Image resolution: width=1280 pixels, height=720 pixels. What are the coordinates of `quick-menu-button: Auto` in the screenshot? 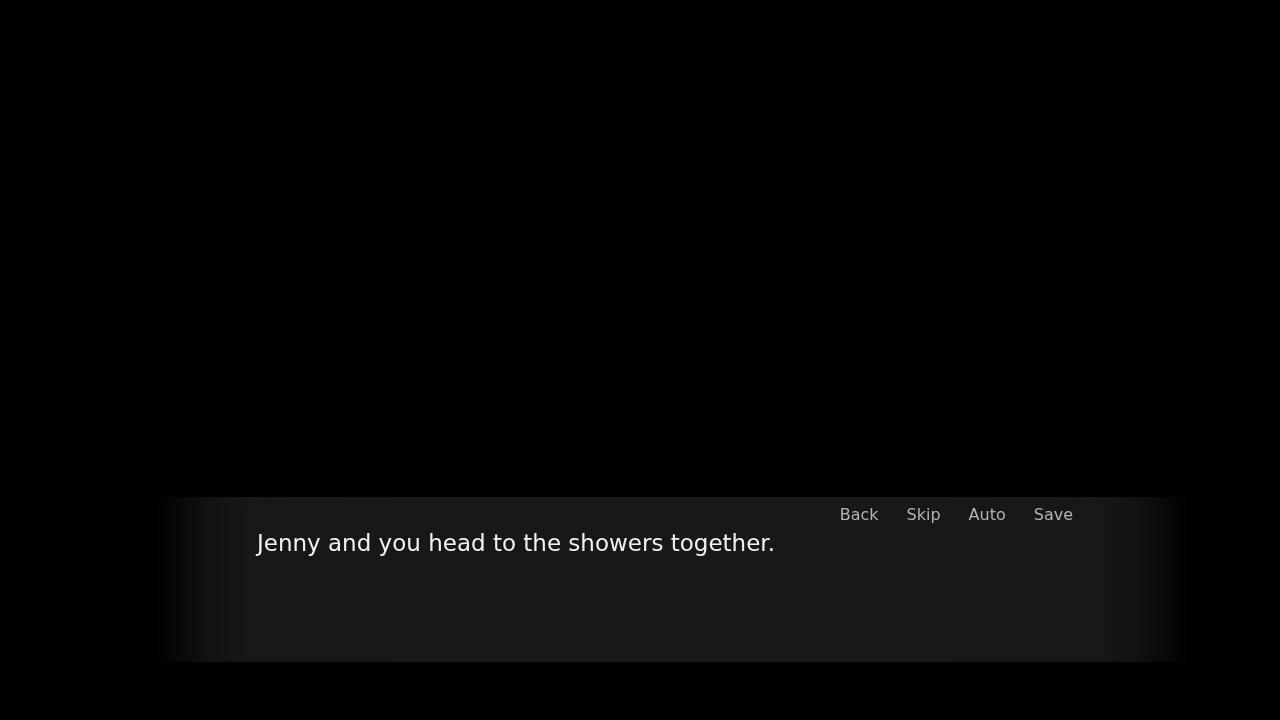 It's located at (987, 514).